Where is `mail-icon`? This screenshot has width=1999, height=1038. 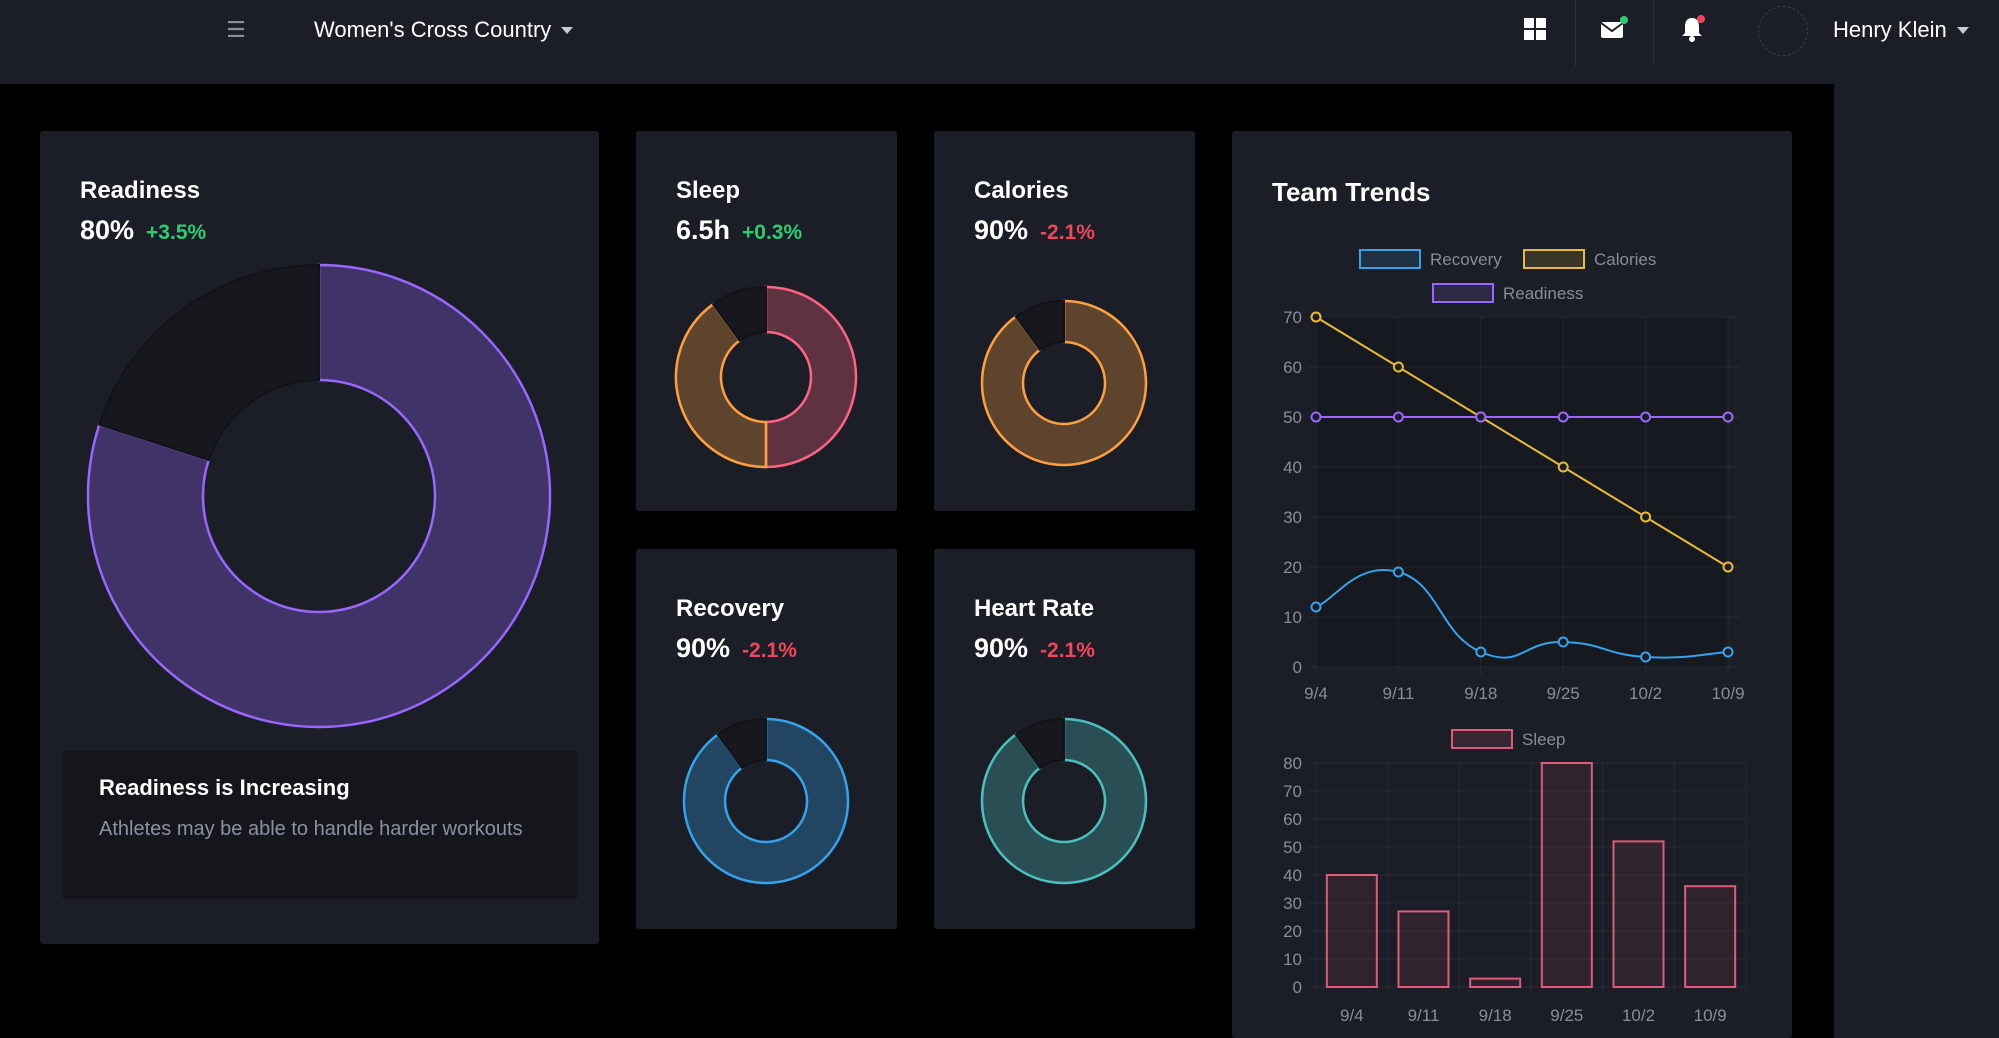
mail-icon is located at coordinates (1613, 29).